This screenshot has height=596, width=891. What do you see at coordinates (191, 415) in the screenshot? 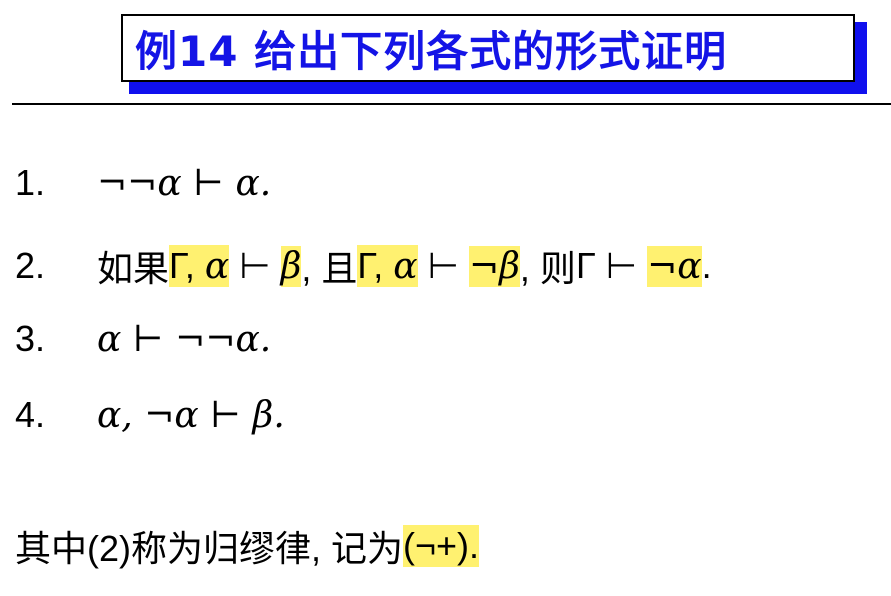
I see `item-formula: α, ¬α ⊢ β.` at bounding box center [191, 415].